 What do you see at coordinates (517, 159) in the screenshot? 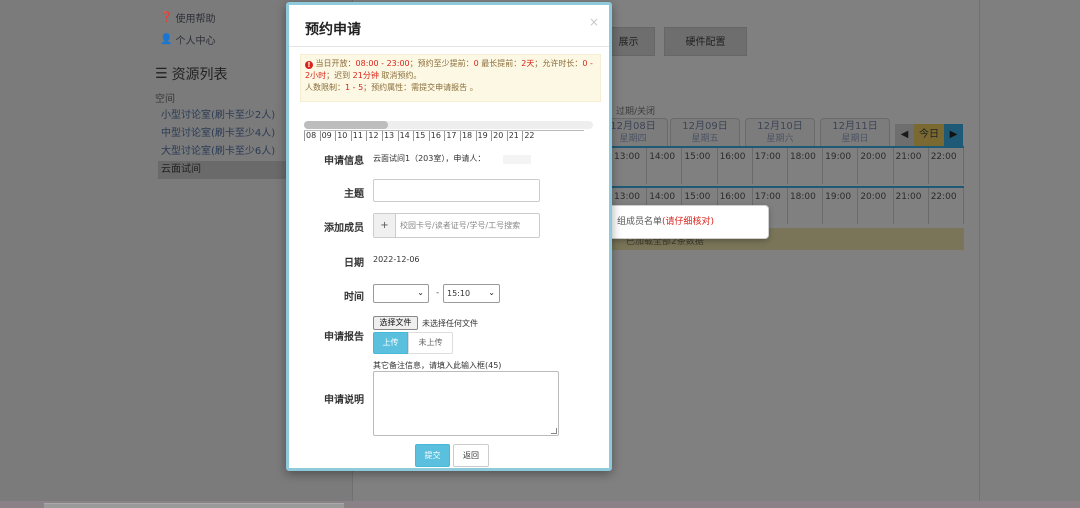
I see `applicant-name` at bounding box center [517, 159].